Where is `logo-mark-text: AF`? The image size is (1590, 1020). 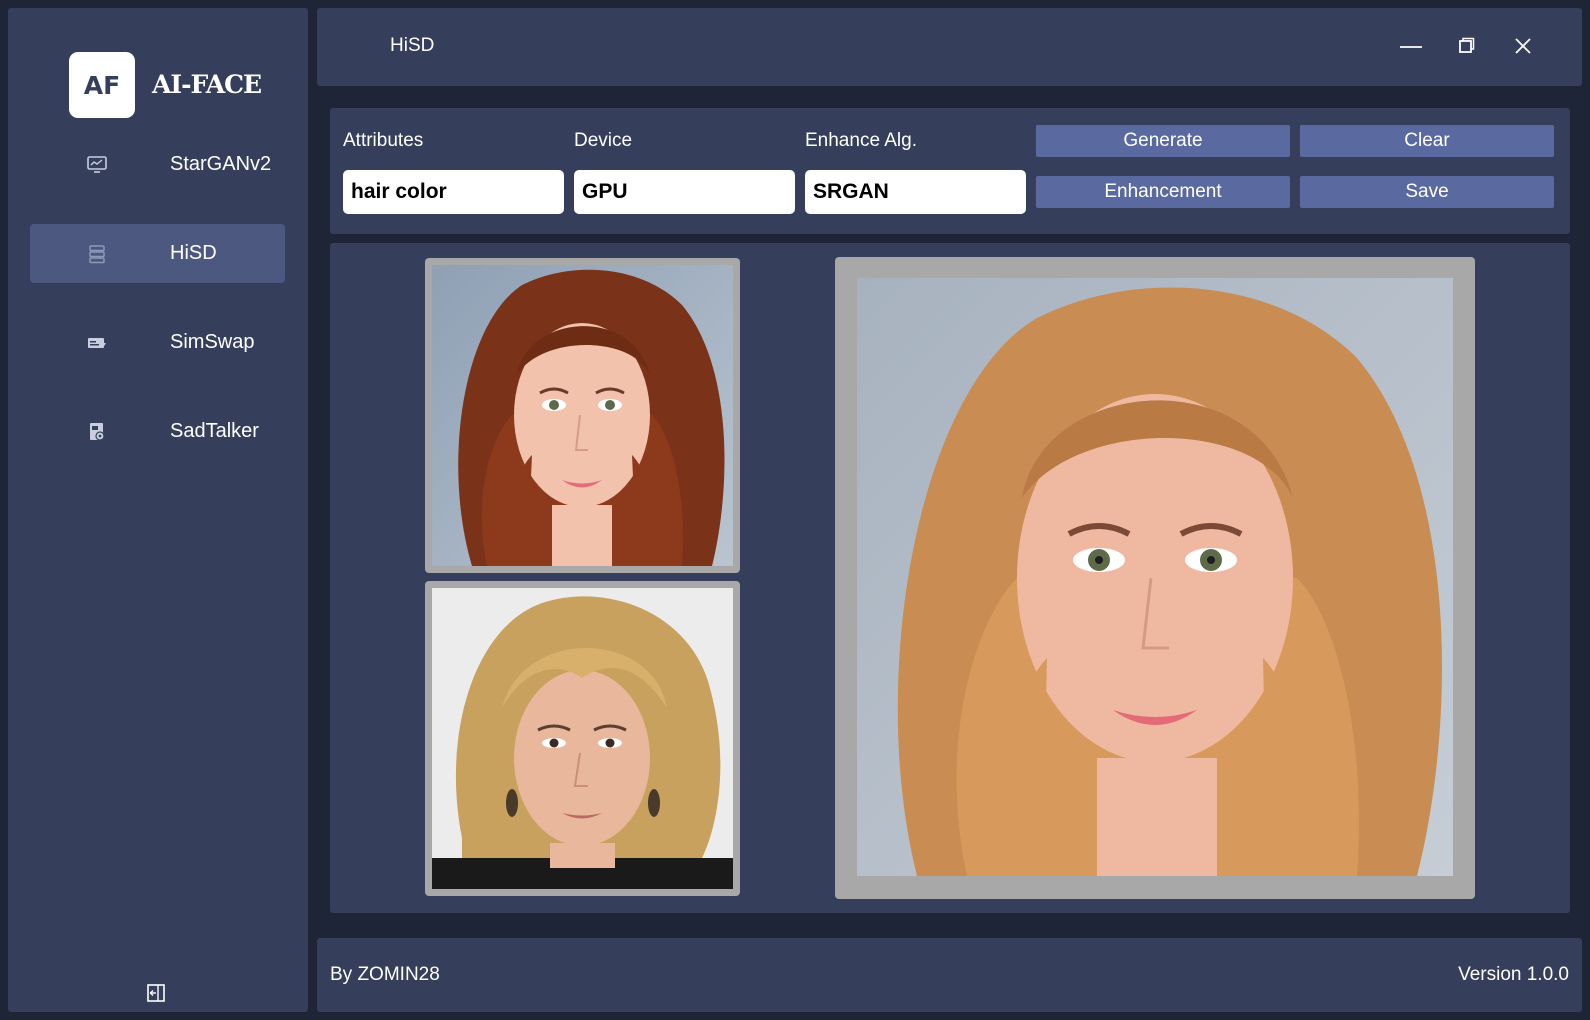 logo-mark-text: AF is located at coordinates (102, 85).